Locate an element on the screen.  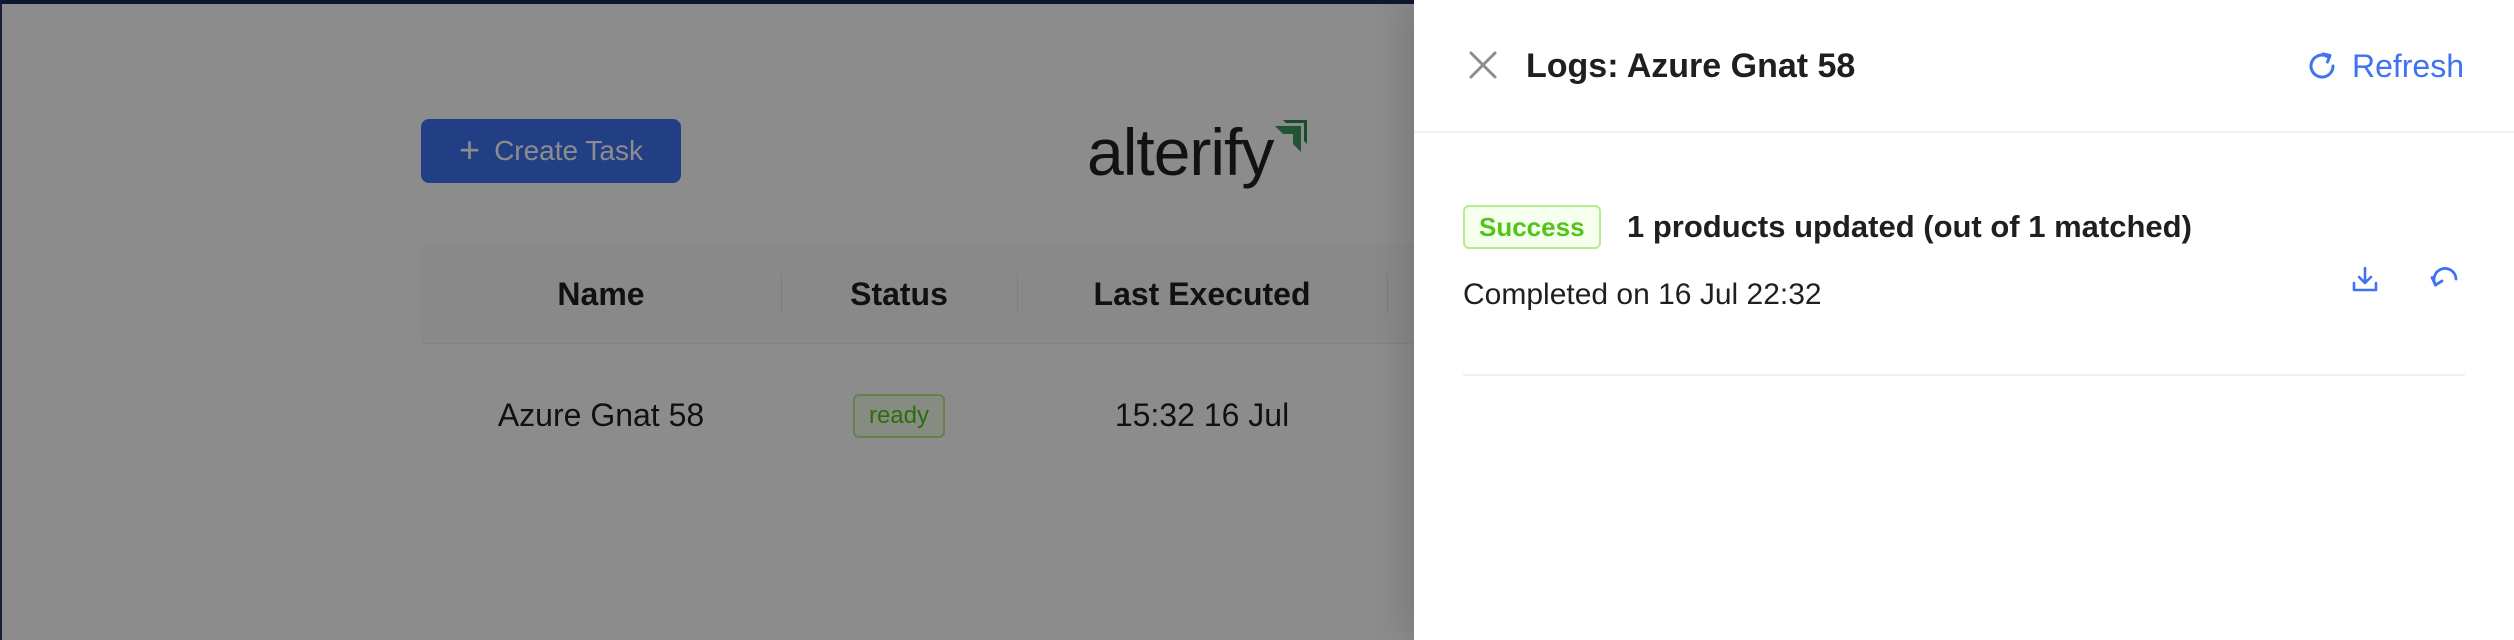
undo-icon is located at coordinates (2444, 277).